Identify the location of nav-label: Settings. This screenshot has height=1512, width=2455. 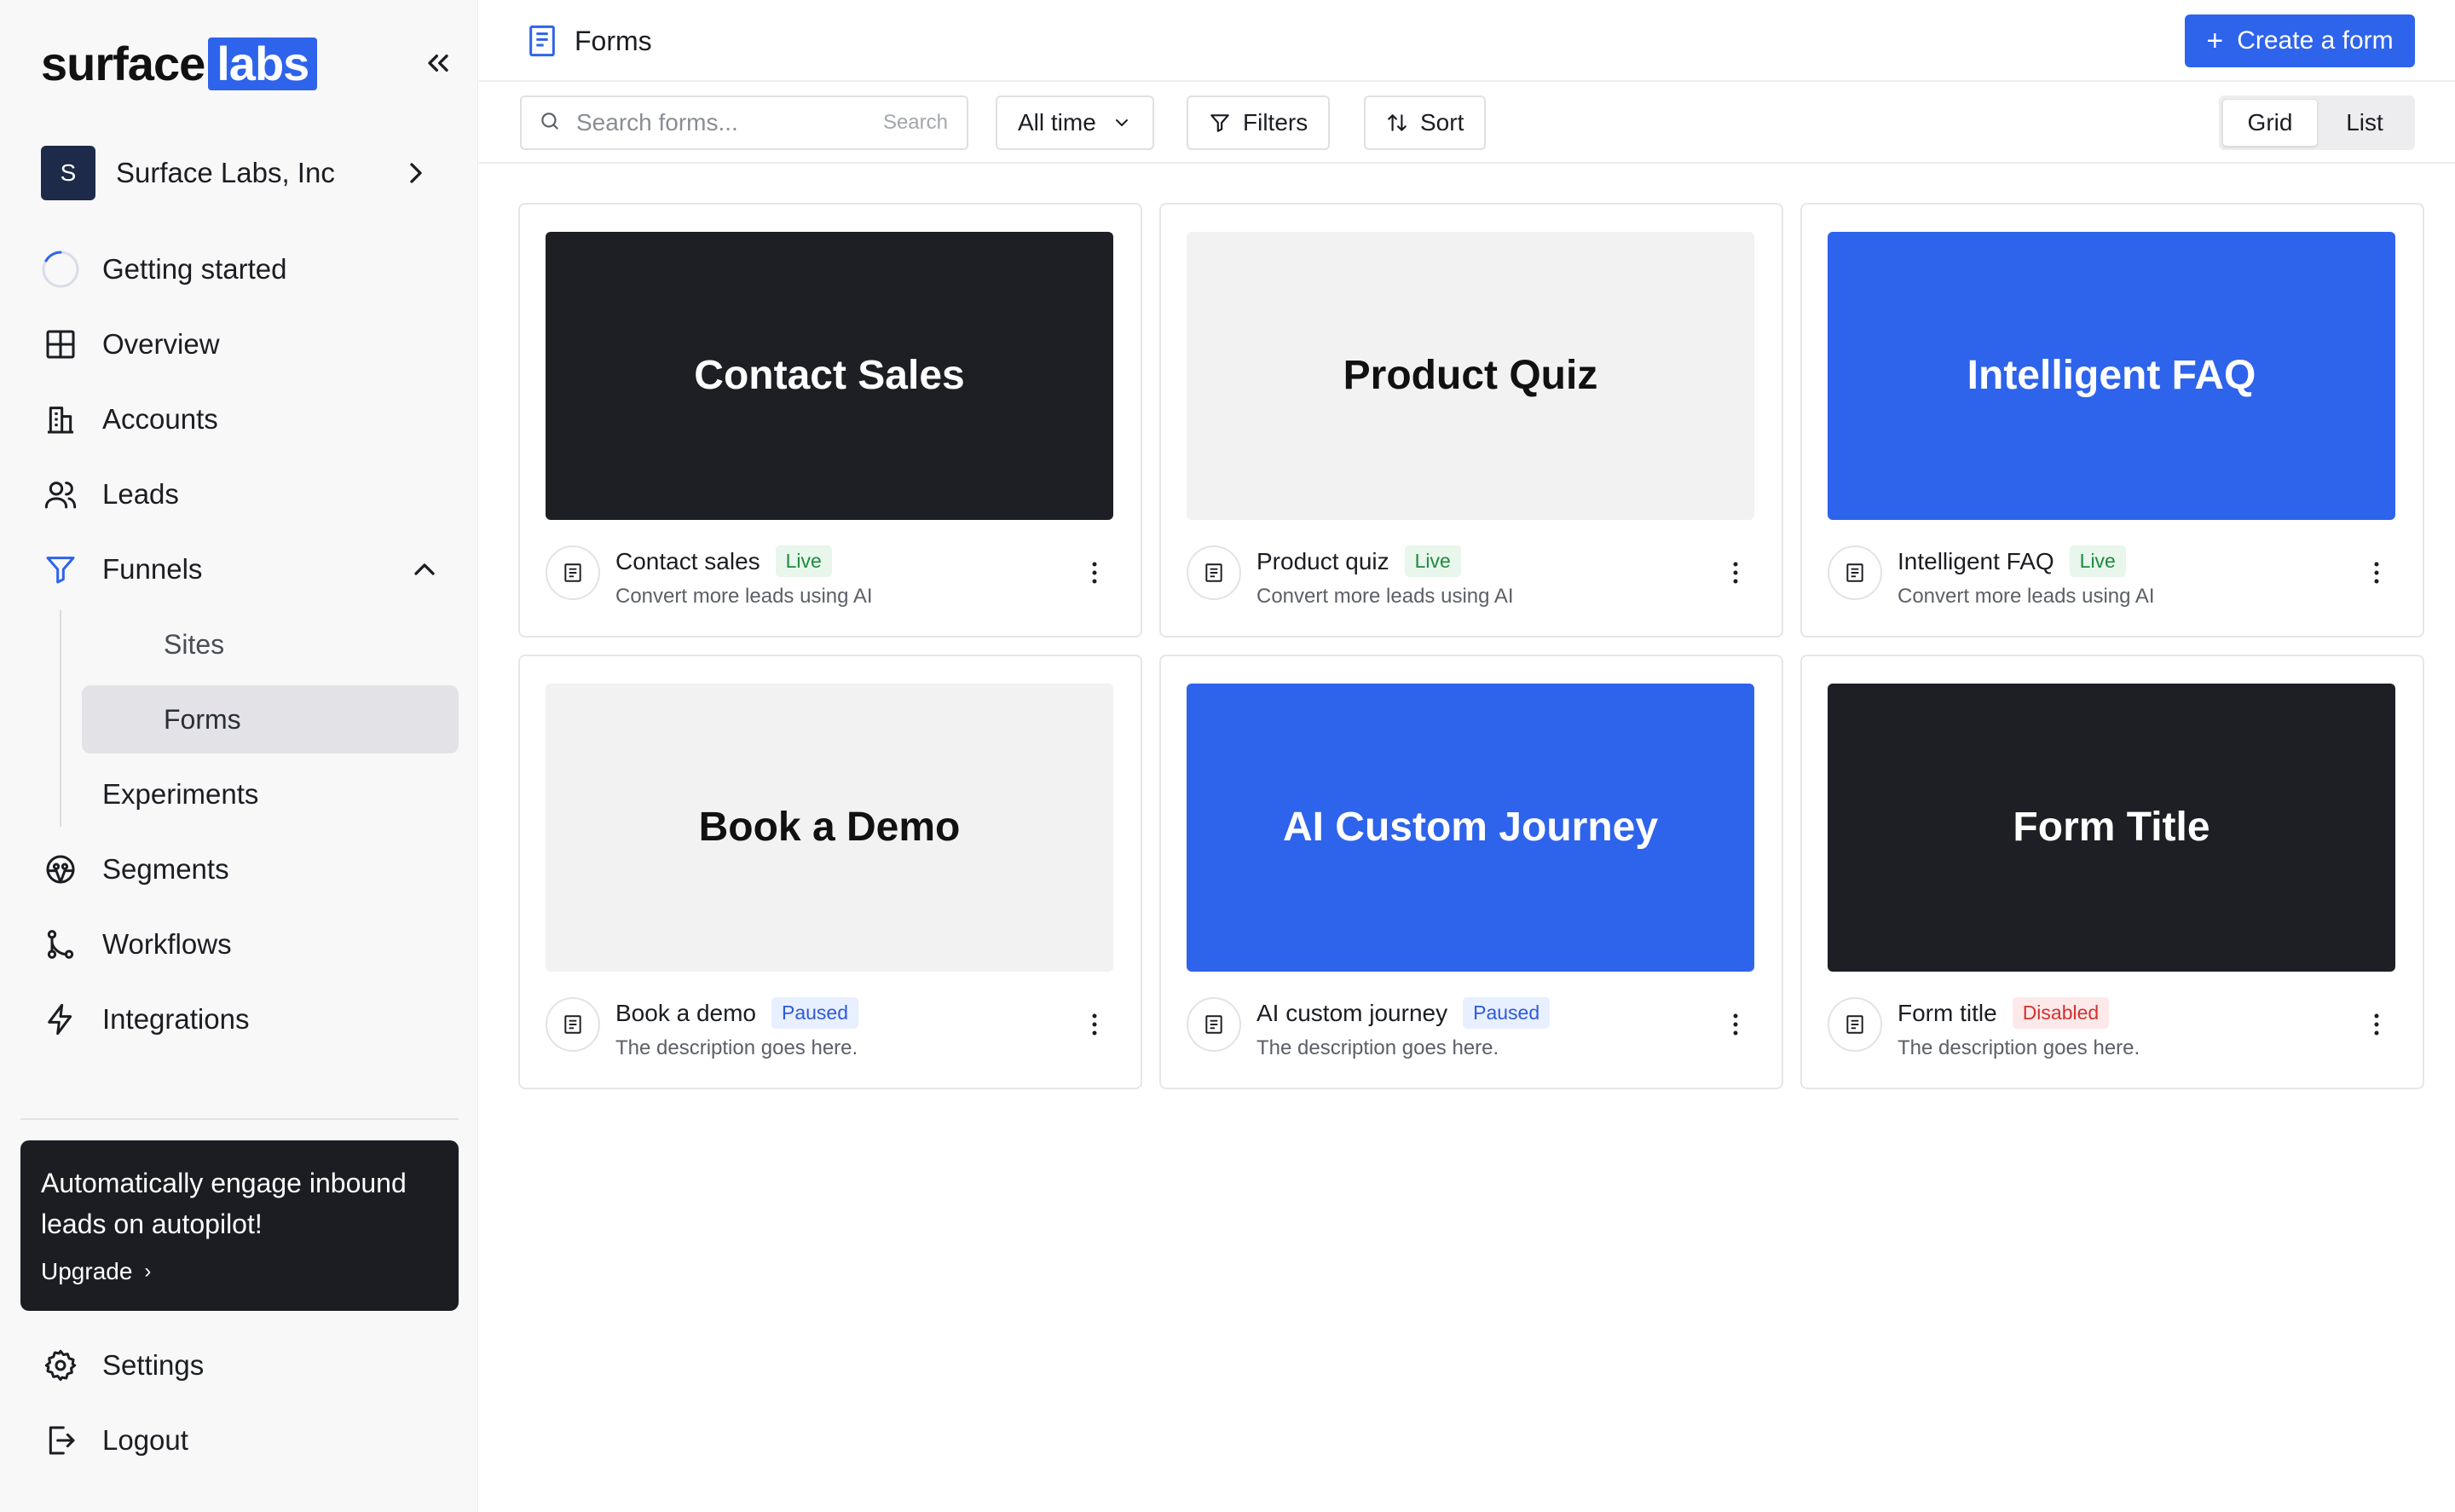
(153, 1365).